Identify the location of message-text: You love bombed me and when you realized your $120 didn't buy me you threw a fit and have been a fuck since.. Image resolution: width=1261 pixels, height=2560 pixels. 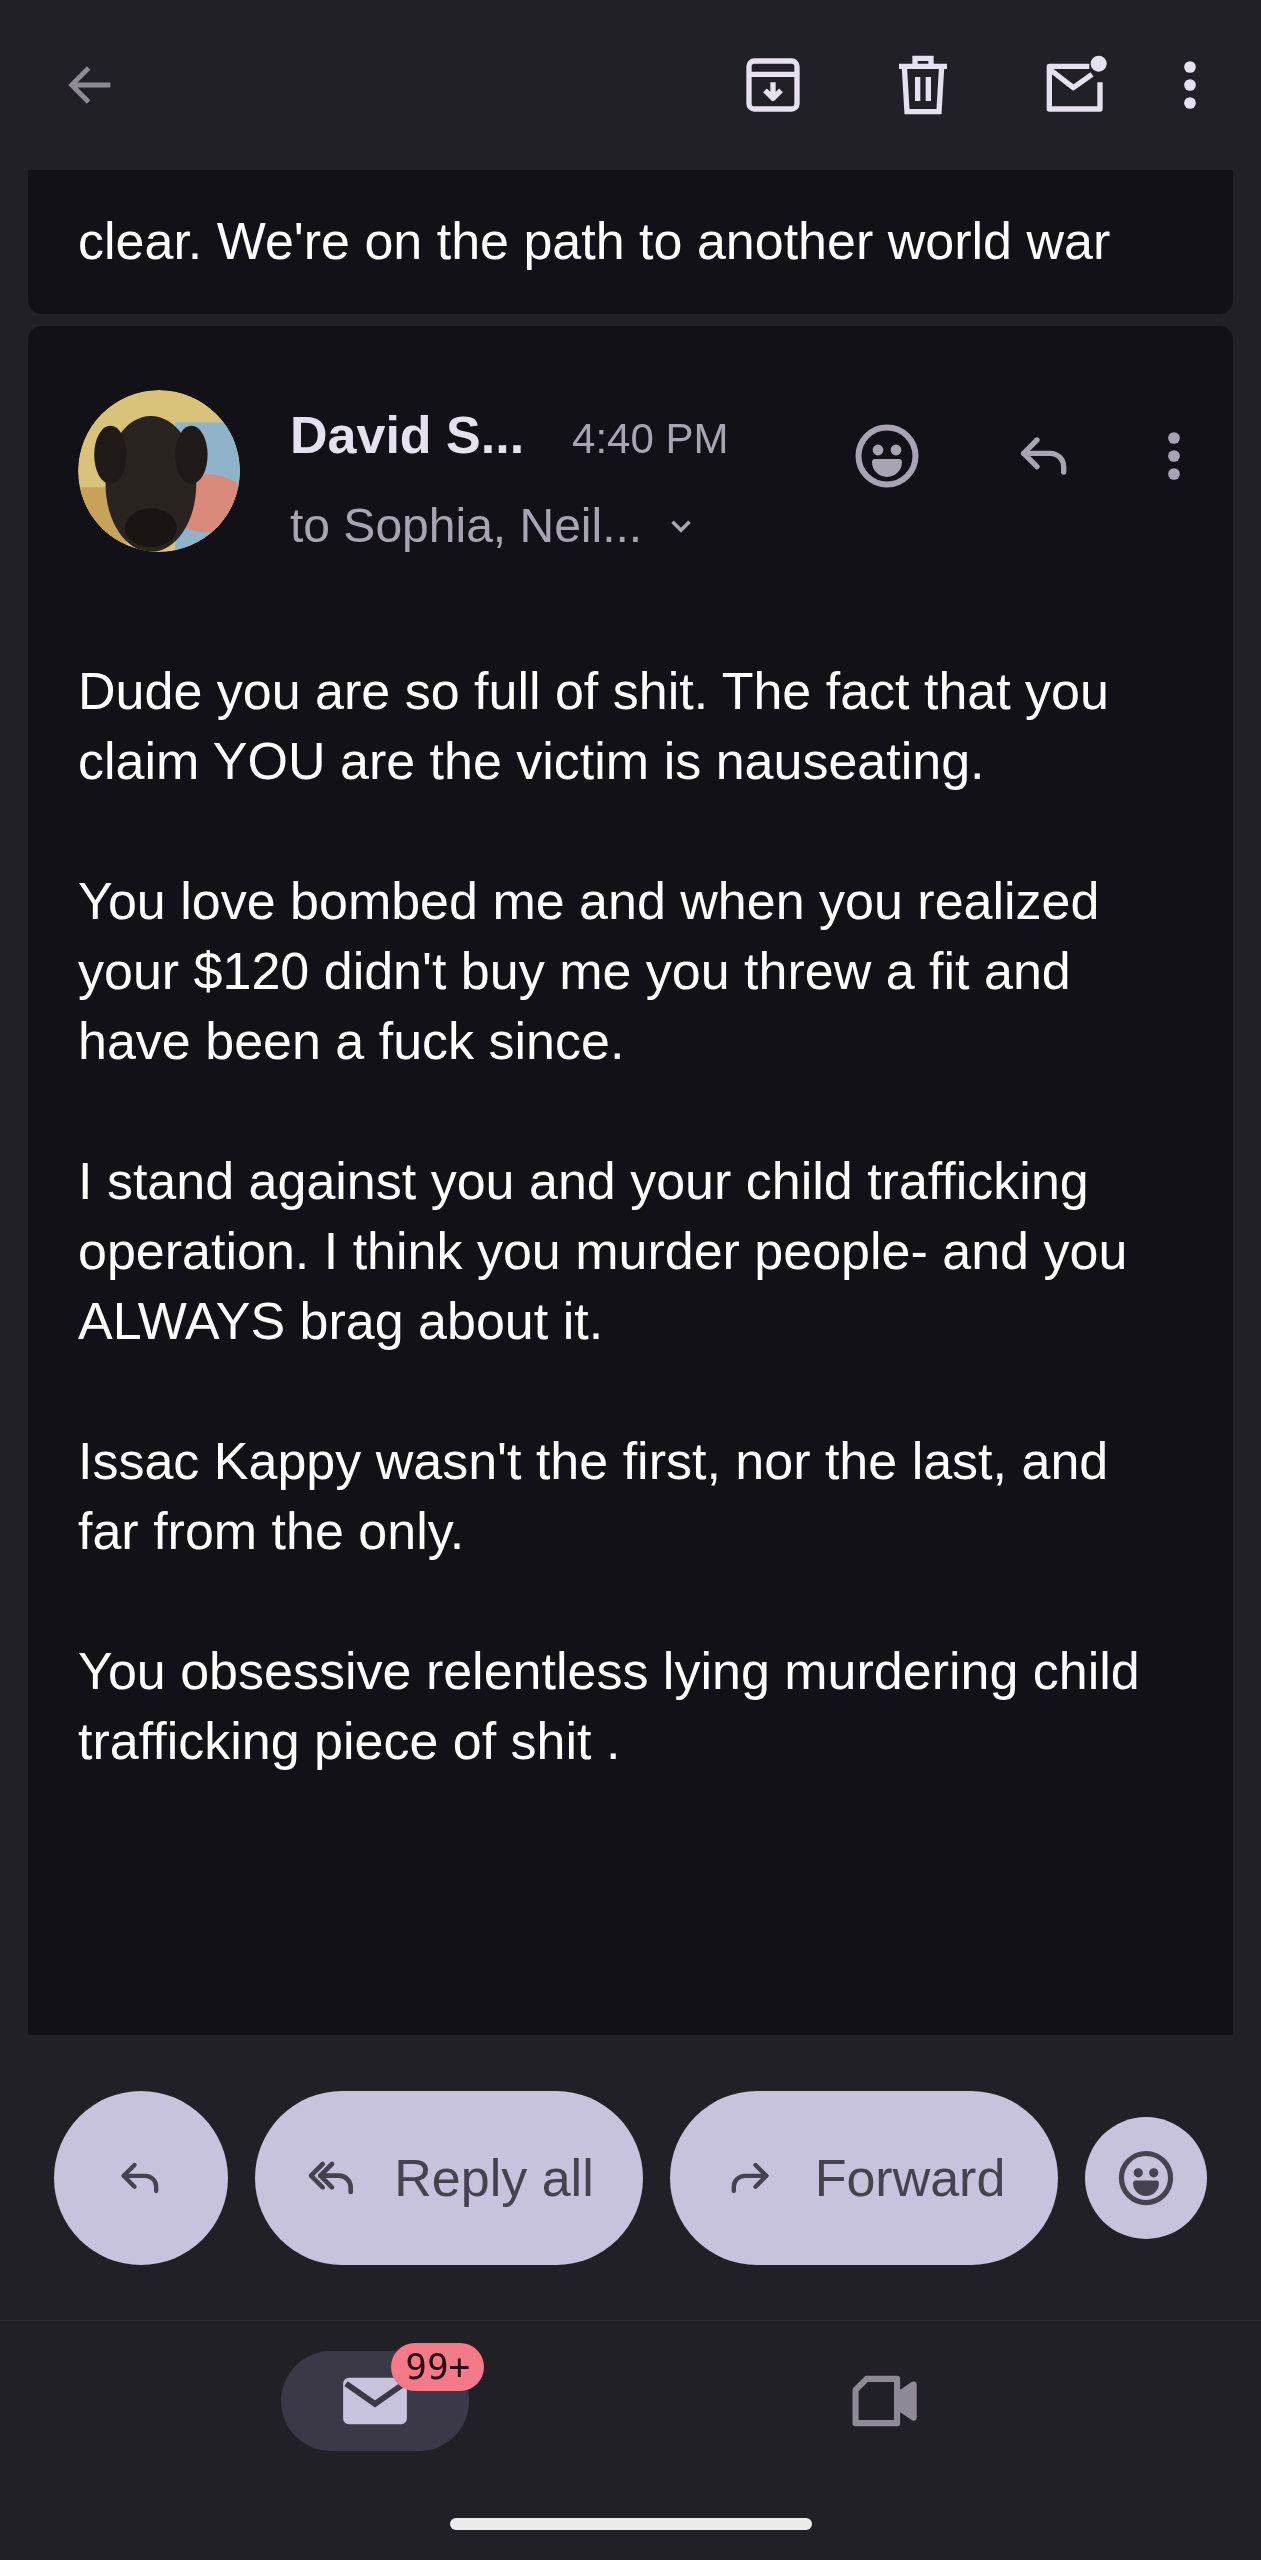
(589, 971).